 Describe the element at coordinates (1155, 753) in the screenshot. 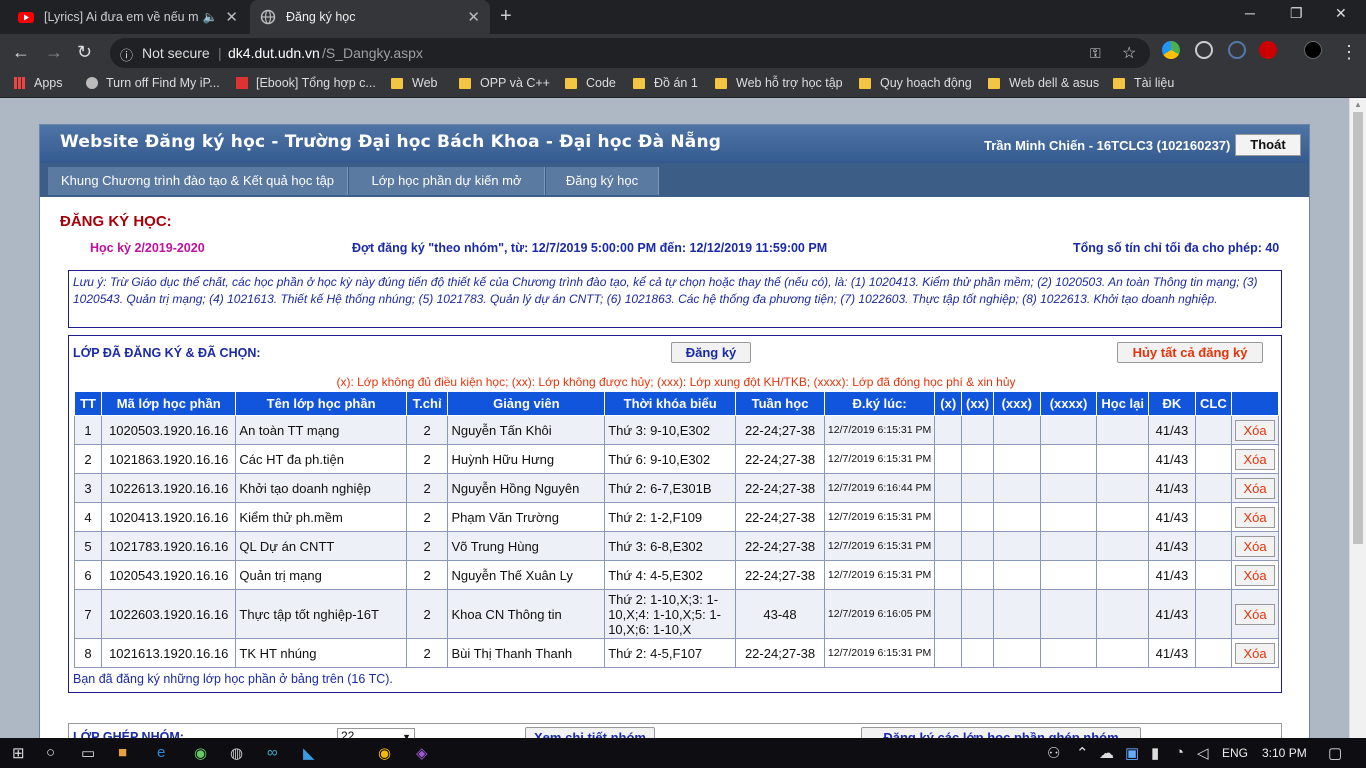

I see `battery-icon: ▮` at that location.